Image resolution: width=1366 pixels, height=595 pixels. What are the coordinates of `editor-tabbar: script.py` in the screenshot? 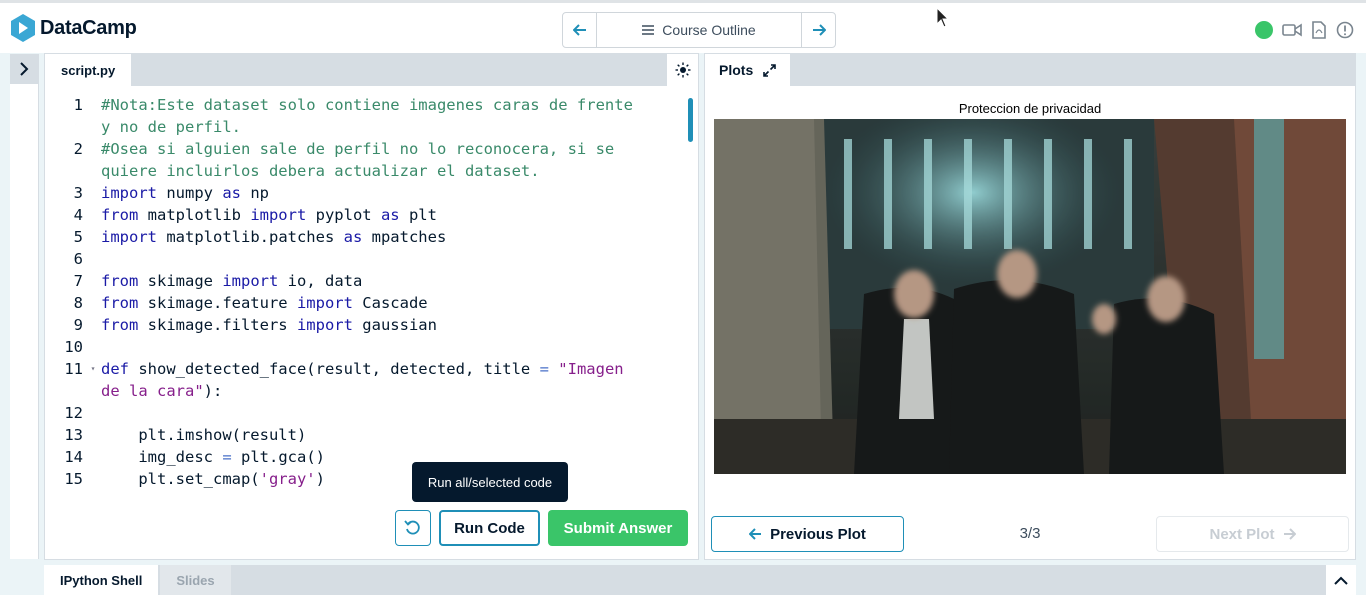 It's located at (371, 70).